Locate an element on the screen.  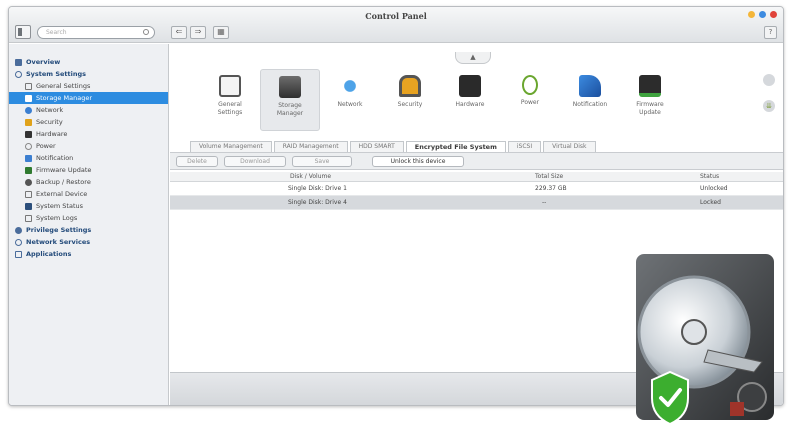
delete-button: Delete is located at coordinates (197, 161).